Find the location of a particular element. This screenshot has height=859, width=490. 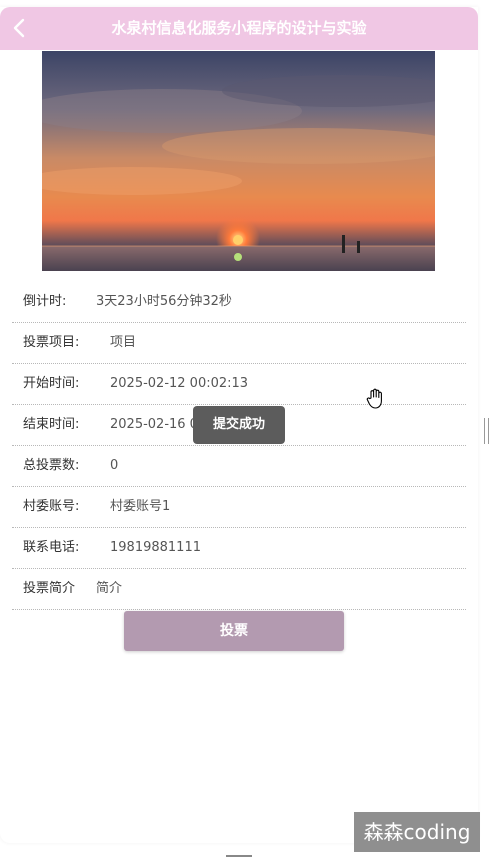

vote-project-label: 投票项目: is located at coordinates (51, 342).